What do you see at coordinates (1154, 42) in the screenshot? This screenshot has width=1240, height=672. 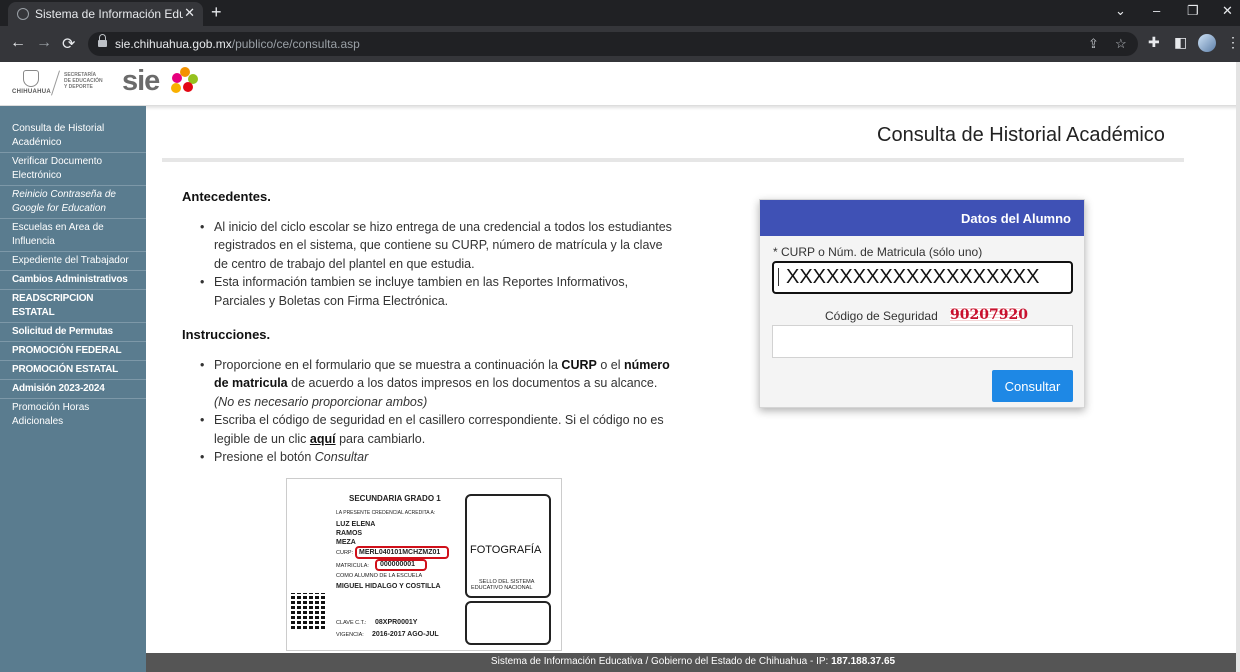 I see `extensions-icon: ✚` at bounding box center [1154, 42].